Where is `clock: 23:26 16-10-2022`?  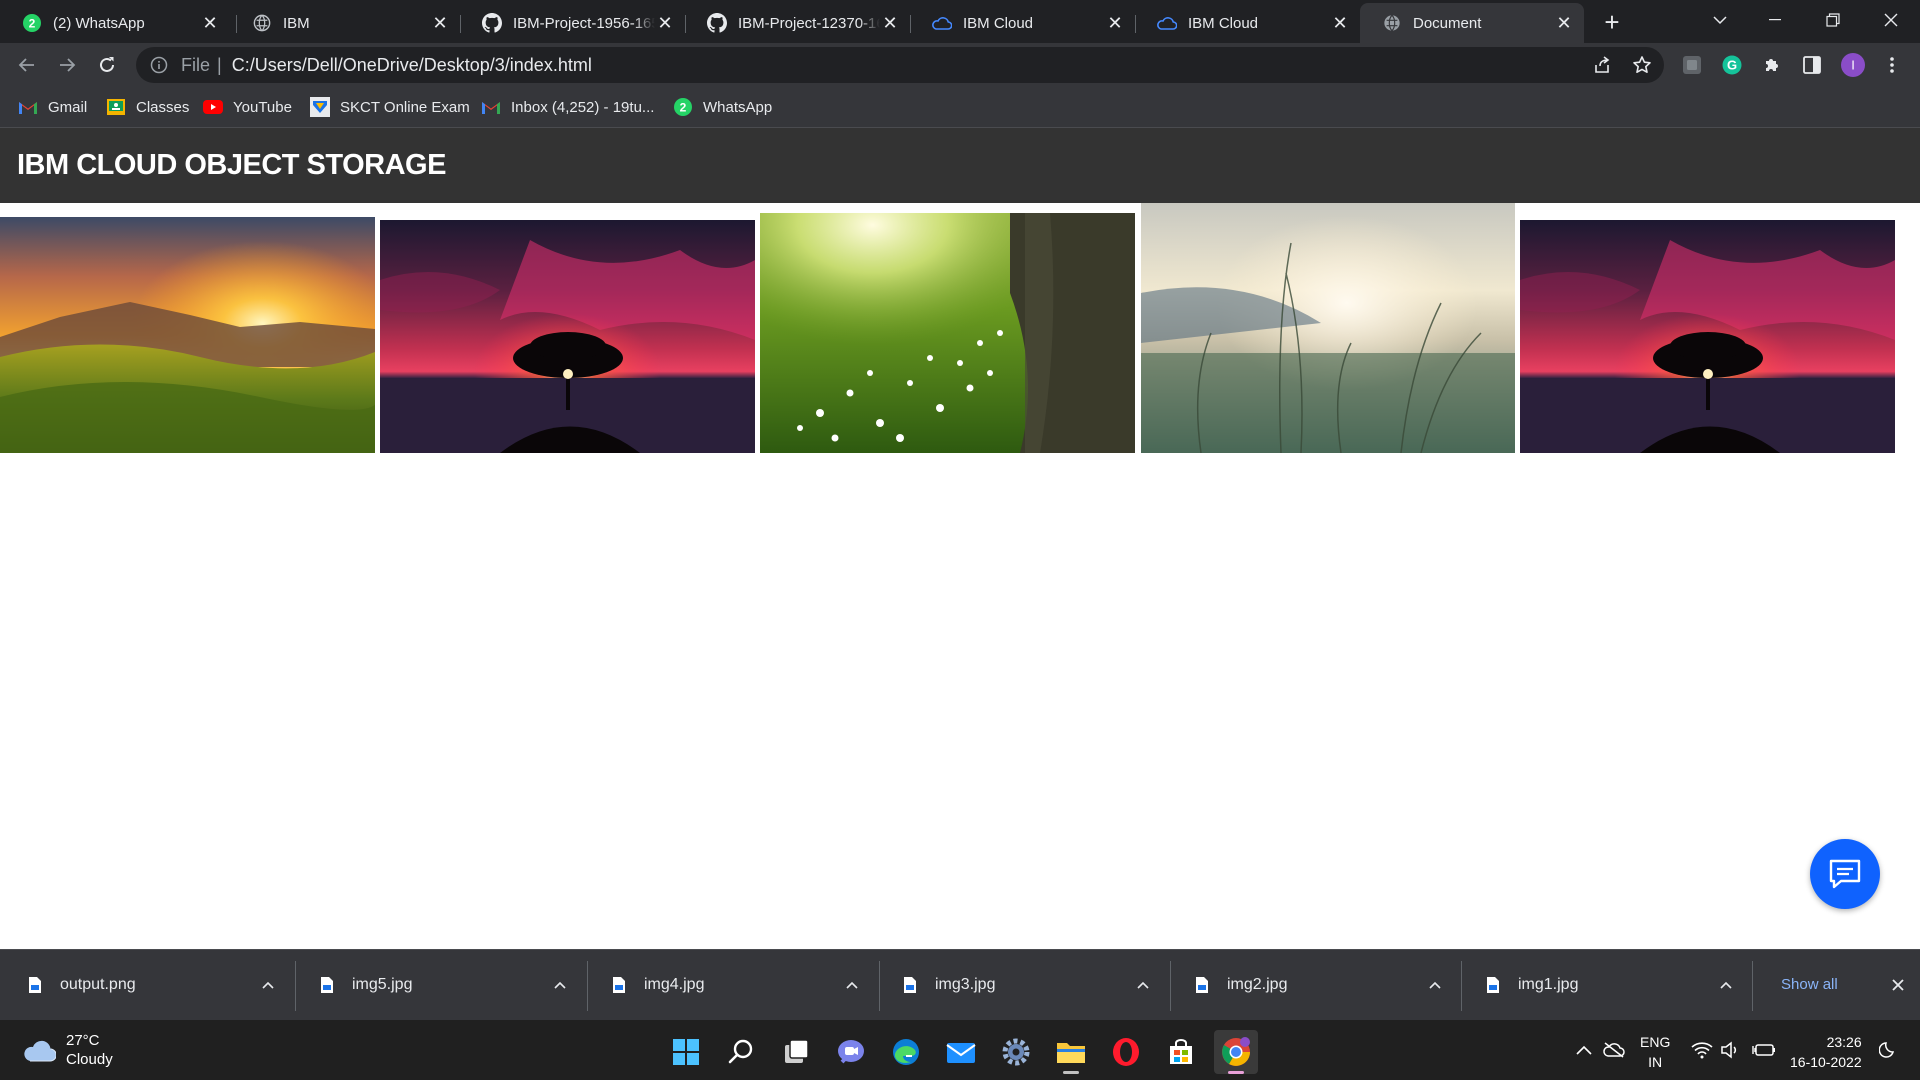
clock: 23:26 16-10-2022 is located at coordinates (1826, 1052).